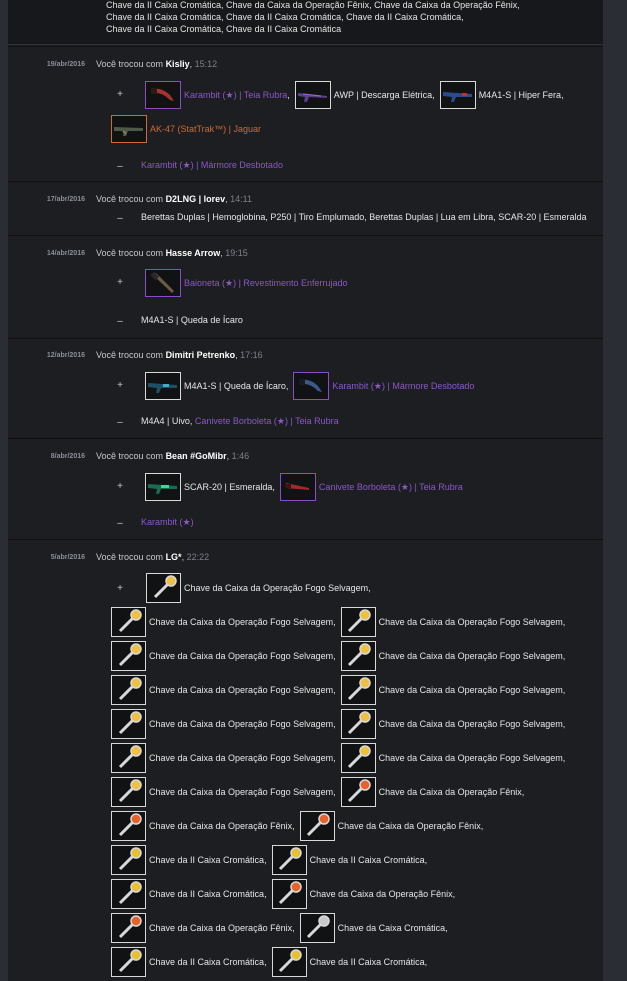 The width and height of the screenshot is (627, 981). Describe the element at coordinates (192, 320) in the screenshot. I see `given-items: M4A1-S | Queda de Ícaro` at that location.